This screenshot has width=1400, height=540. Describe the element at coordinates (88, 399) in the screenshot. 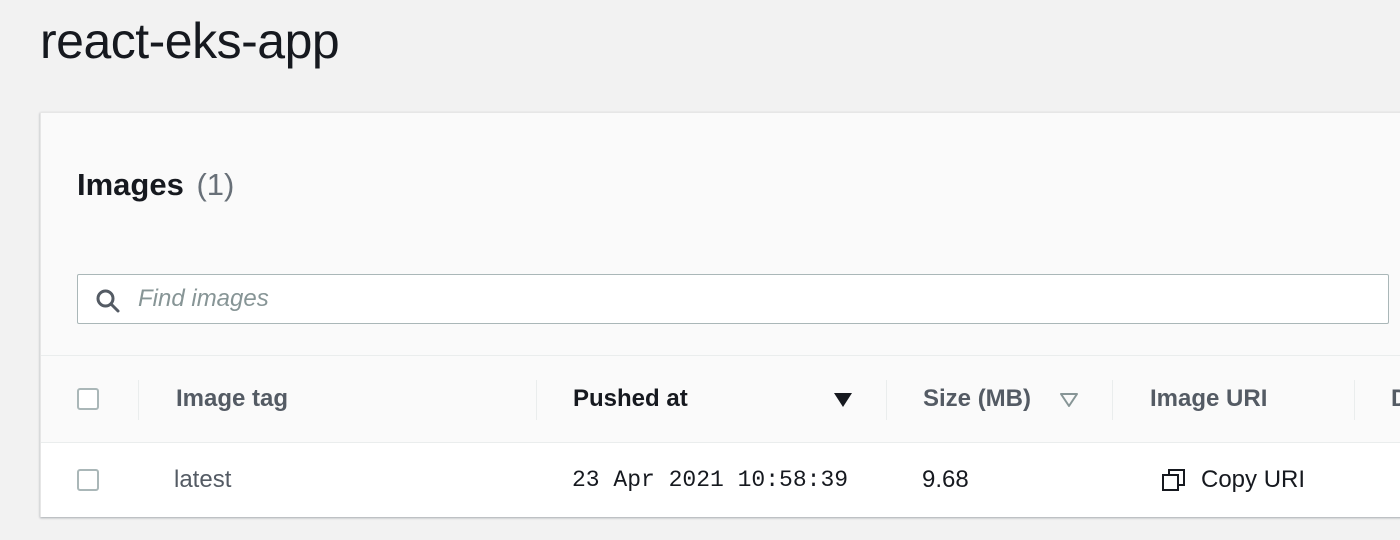

I see `select-all-checkbox` at that location.